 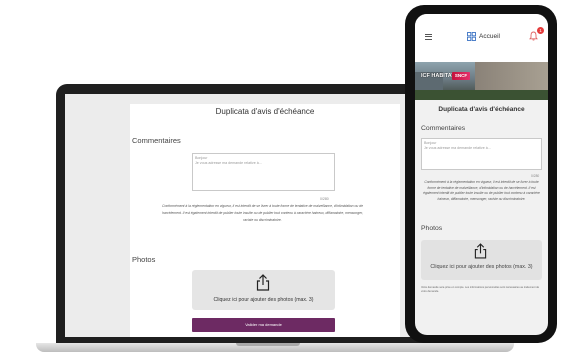 What do you see at coordinates (461, 76) in the screenshot?
I see `brand-logo-badge: SNCF` at bounding box center [461, 76].